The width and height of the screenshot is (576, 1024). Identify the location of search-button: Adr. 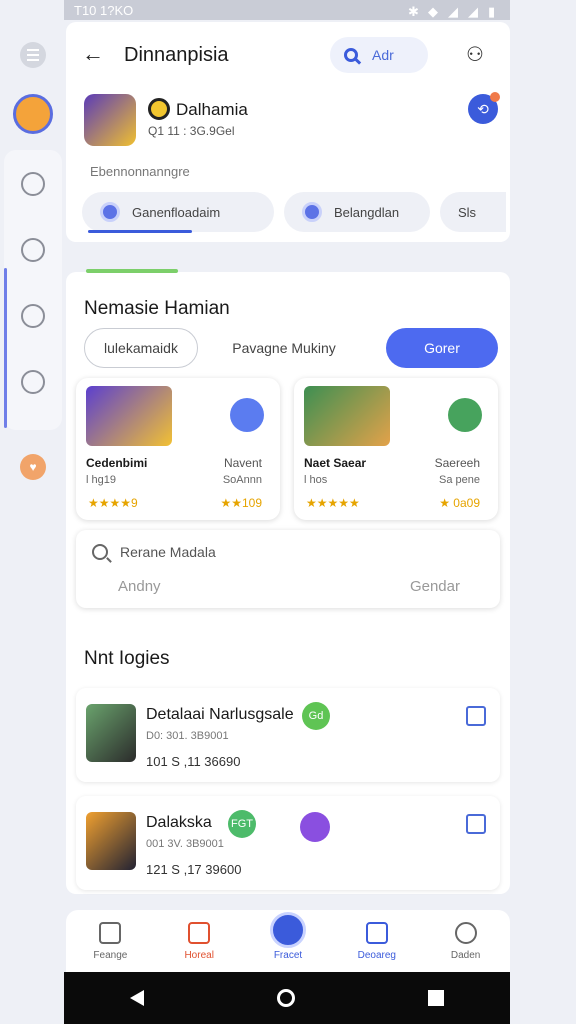
(379, 55).